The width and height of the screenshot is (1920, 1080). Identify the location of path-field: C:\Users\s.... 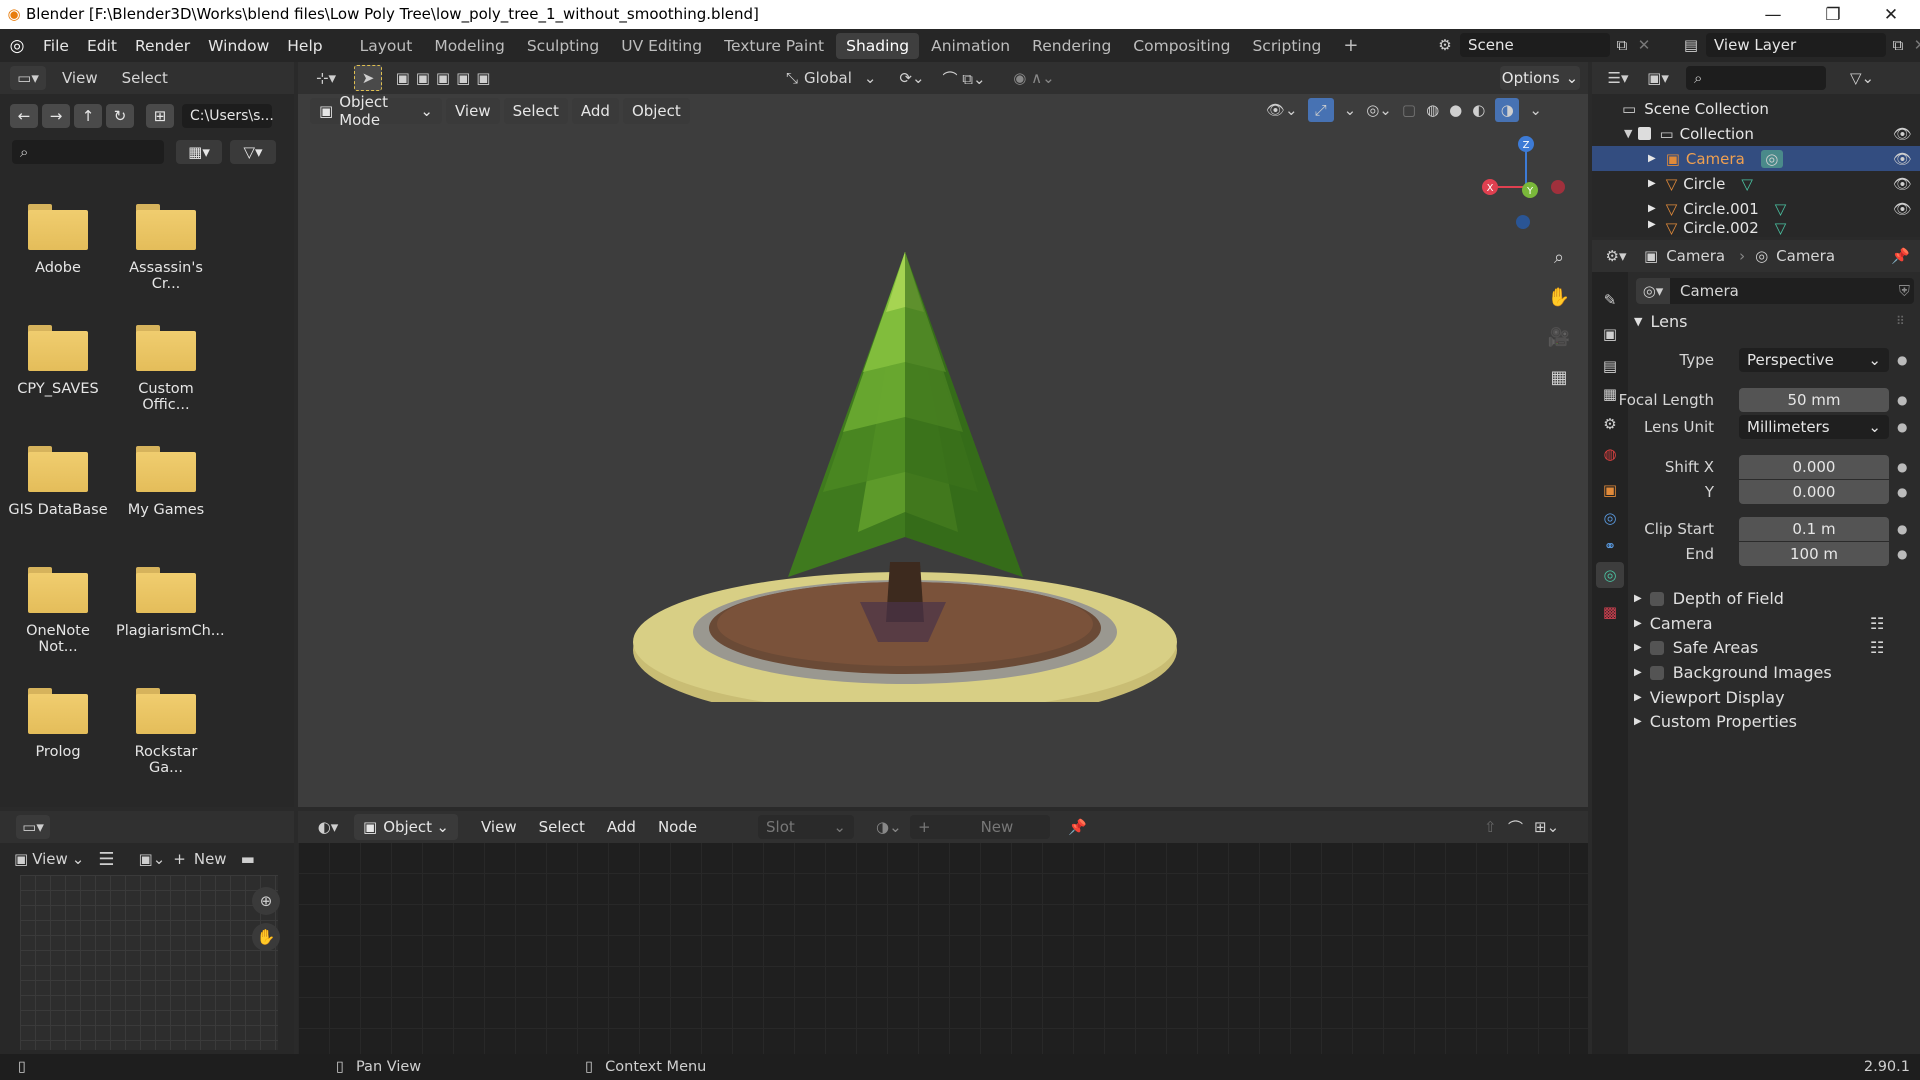
(228, 116).